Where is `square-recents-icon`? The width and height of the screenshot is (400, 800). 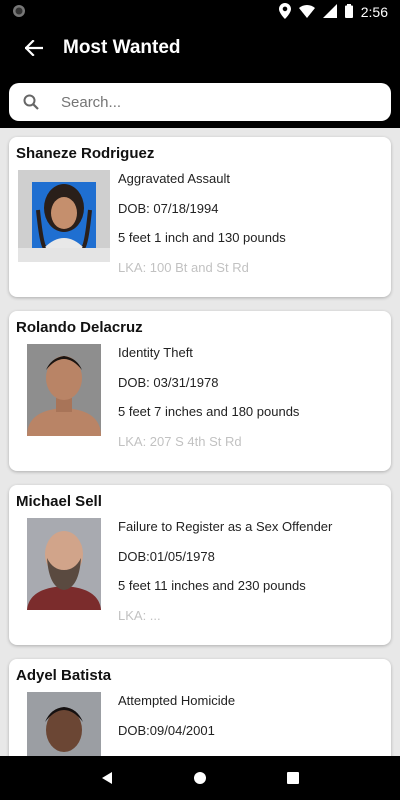
square-recents-icon is located at coordinates (293, 778).